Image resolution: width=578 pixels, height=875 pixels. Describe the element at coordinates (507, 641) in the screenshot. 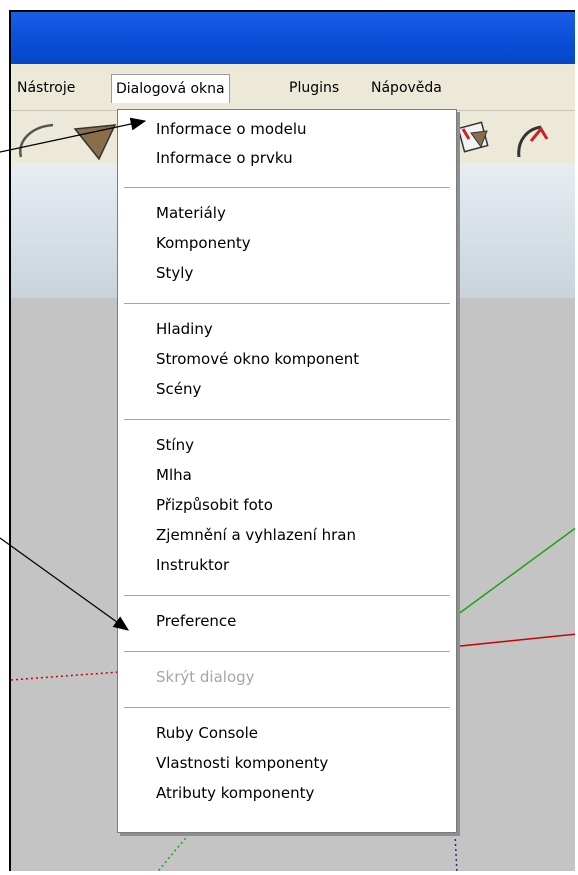

I see `axis-red` at that location.